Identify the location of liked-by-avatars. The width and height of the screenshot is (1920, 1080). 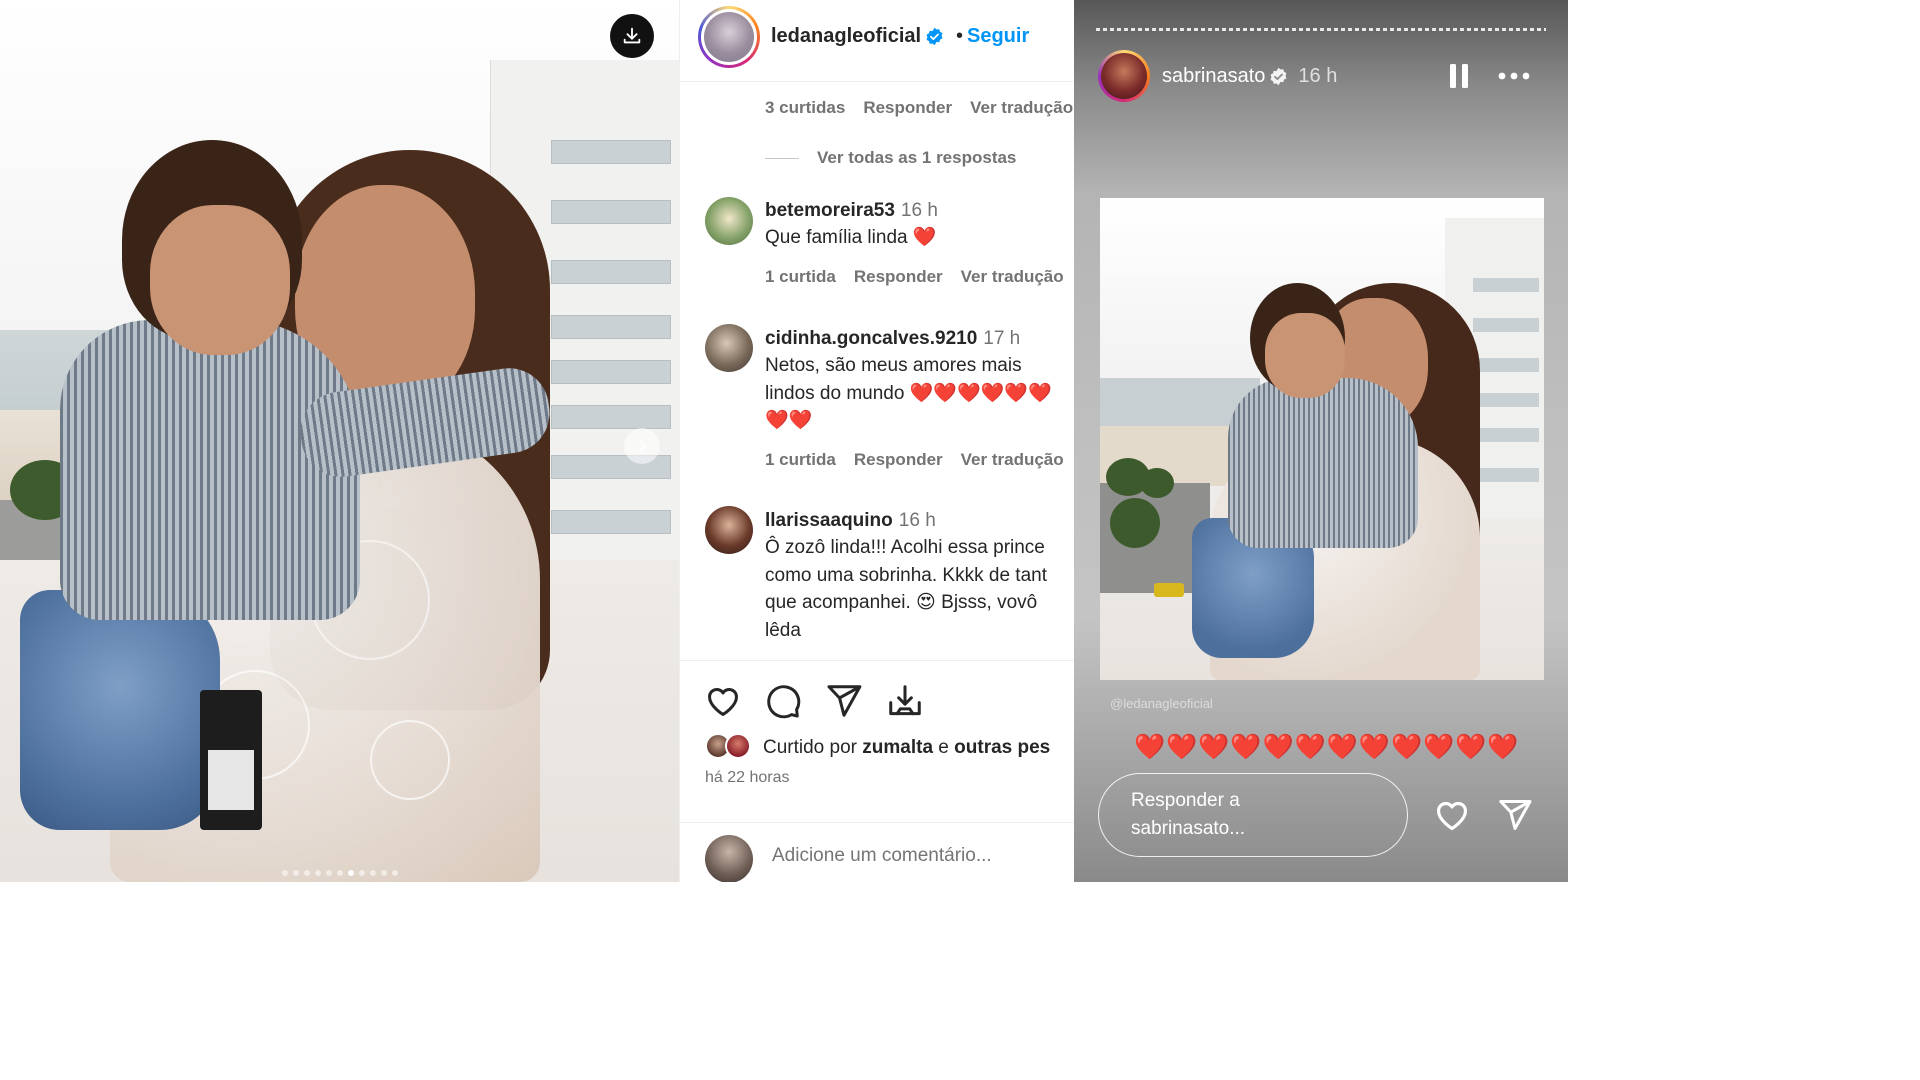
(728, 746).